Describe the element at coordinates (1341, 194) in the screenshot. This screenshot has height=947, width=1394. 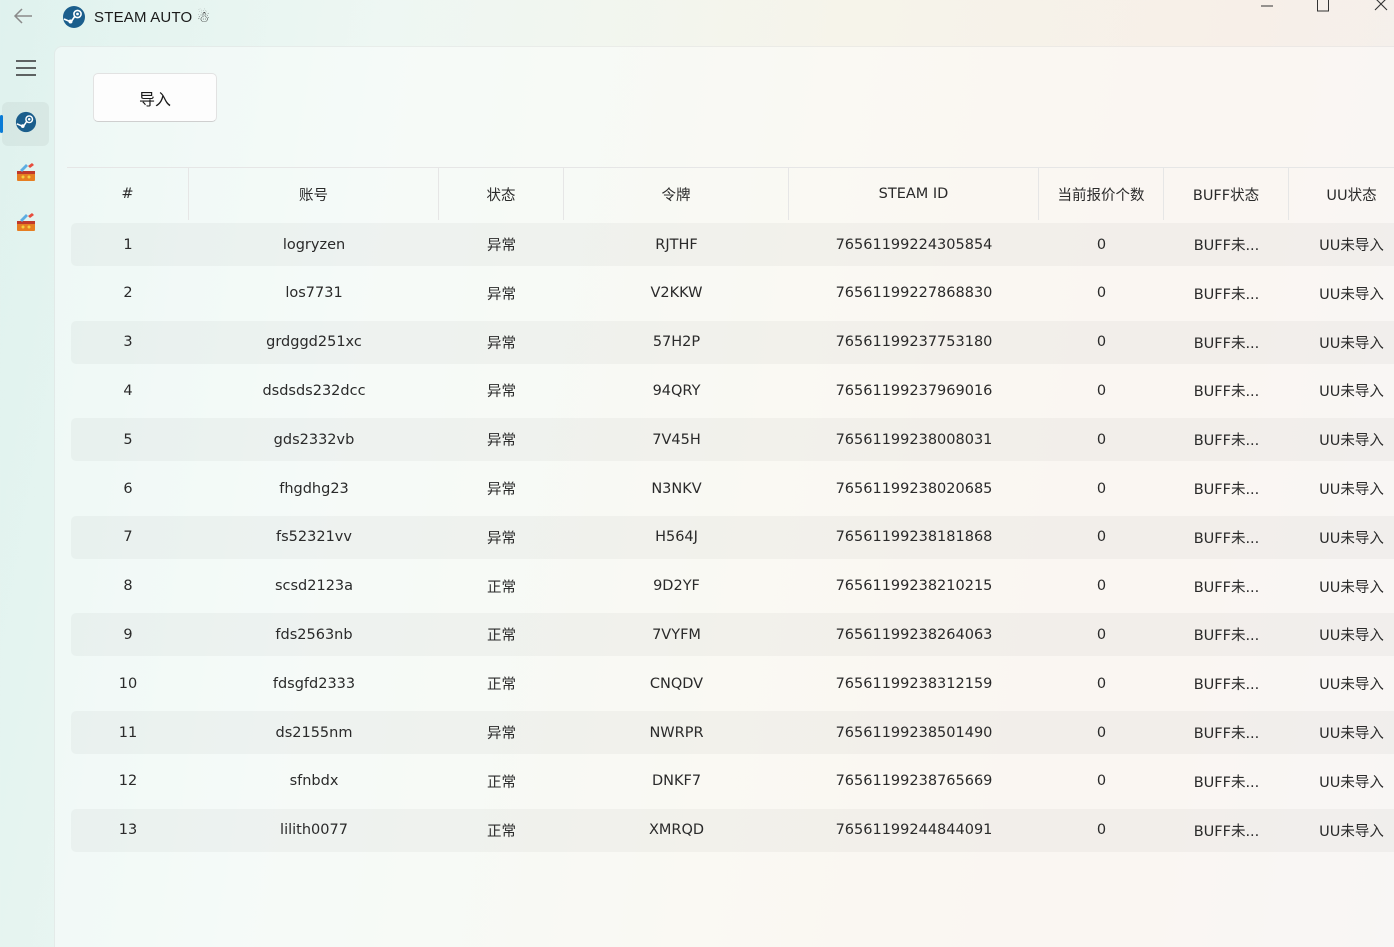
I see `column-header-uu-status: UU状态` at that location.